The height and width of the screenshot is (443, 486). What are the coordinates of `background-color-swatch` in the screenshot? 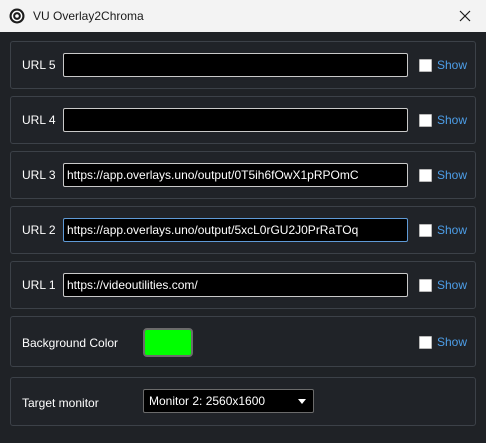 It's located at (168, 342).